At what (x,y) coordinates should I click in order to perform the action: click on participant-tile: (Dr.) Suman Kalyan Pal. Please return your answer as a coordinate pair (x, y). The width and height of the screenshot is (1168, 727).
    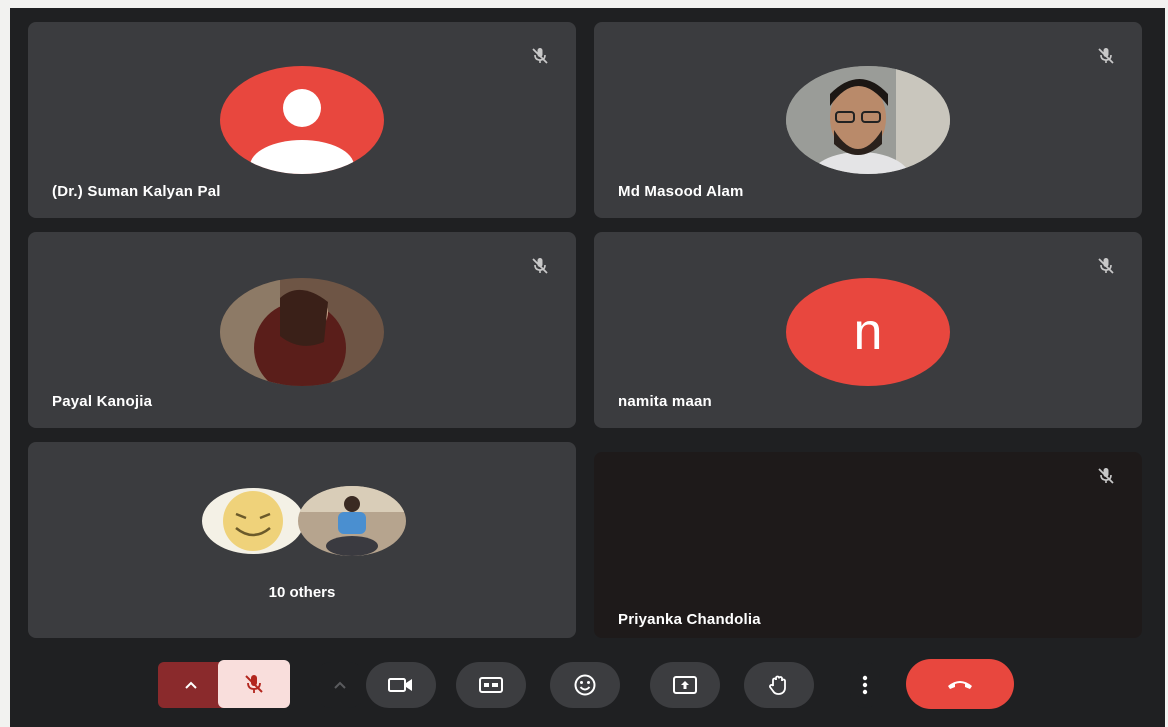
    Looking at the image, I should click on (302, 120).